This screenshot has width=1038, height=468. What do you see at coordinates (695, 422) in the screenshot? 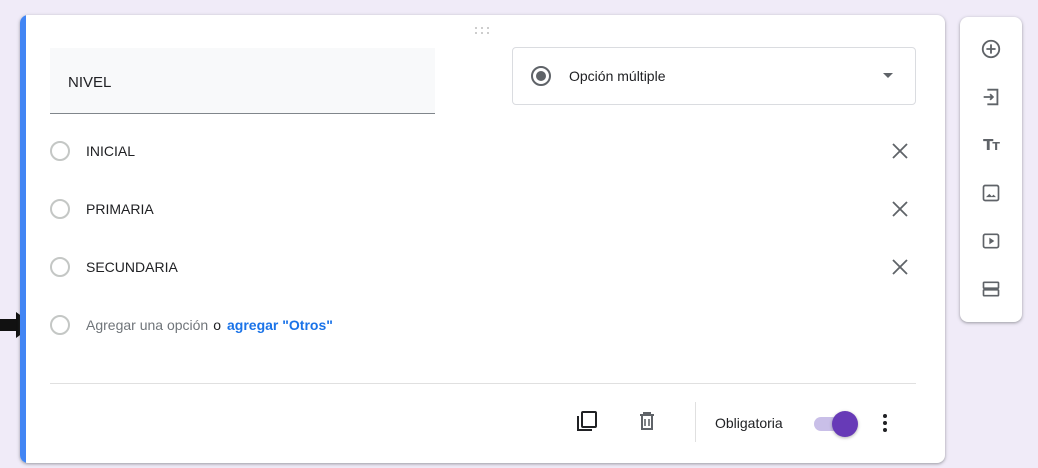
I see `footer-separator` at bounding box center [695, 422].